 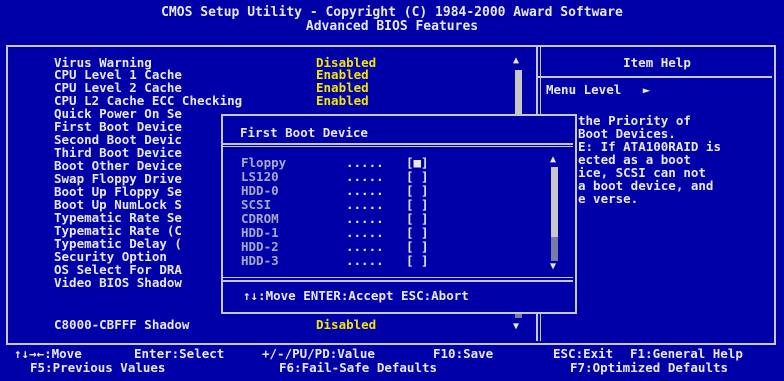 I want to click on key-move: ↑↓→←:Move, so click(x=48, y=353).